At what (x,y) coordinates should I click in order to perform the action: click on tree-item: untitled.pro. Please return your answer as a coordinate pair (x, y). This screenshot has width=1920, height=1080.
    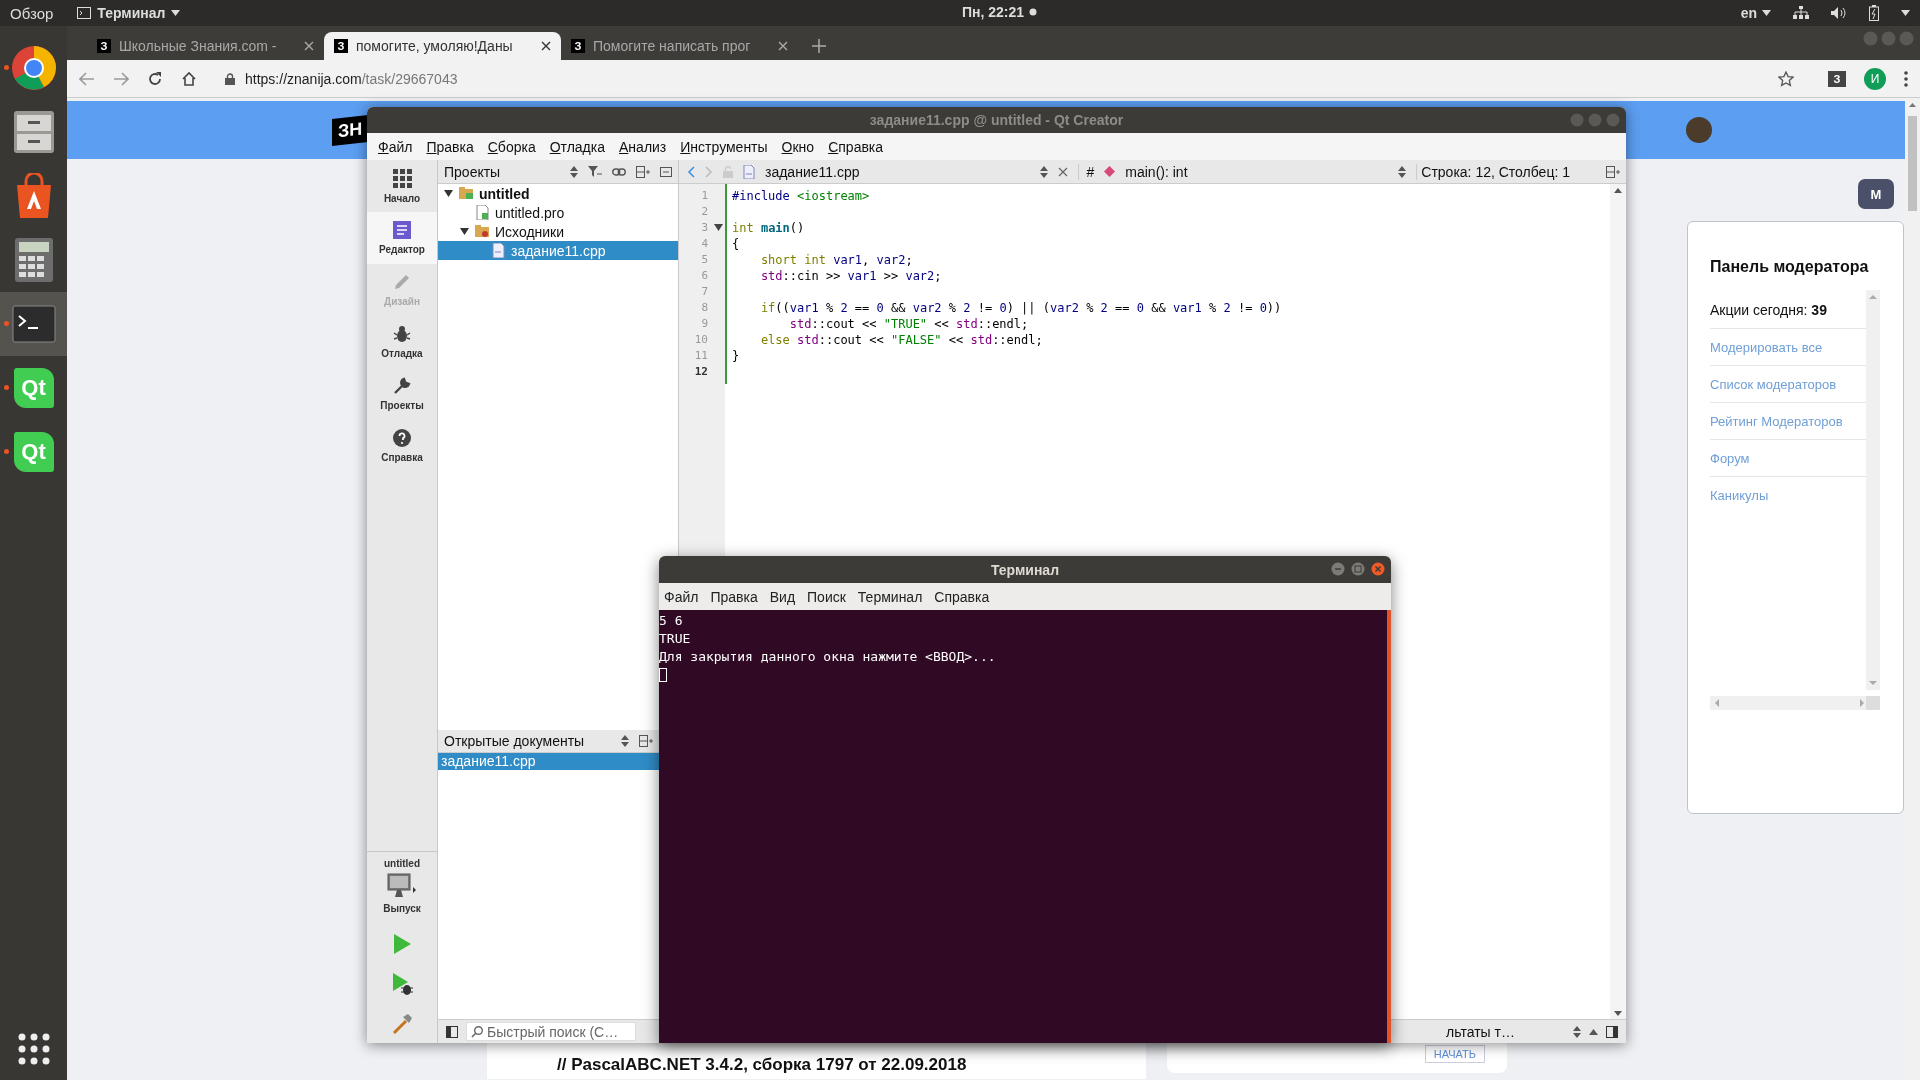
    Looking at the image, I should click on (558, 212).